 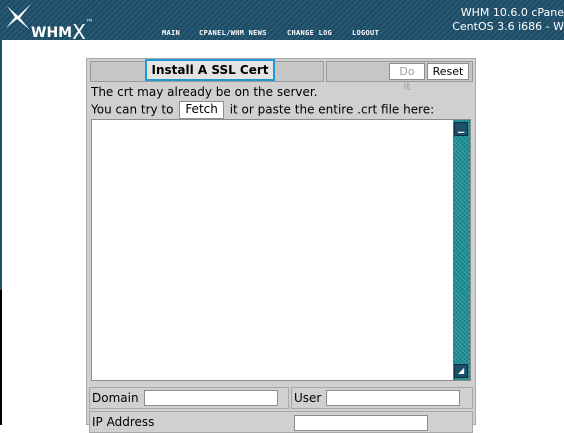 I want to click on domain-field, so click(x=211, y=398).